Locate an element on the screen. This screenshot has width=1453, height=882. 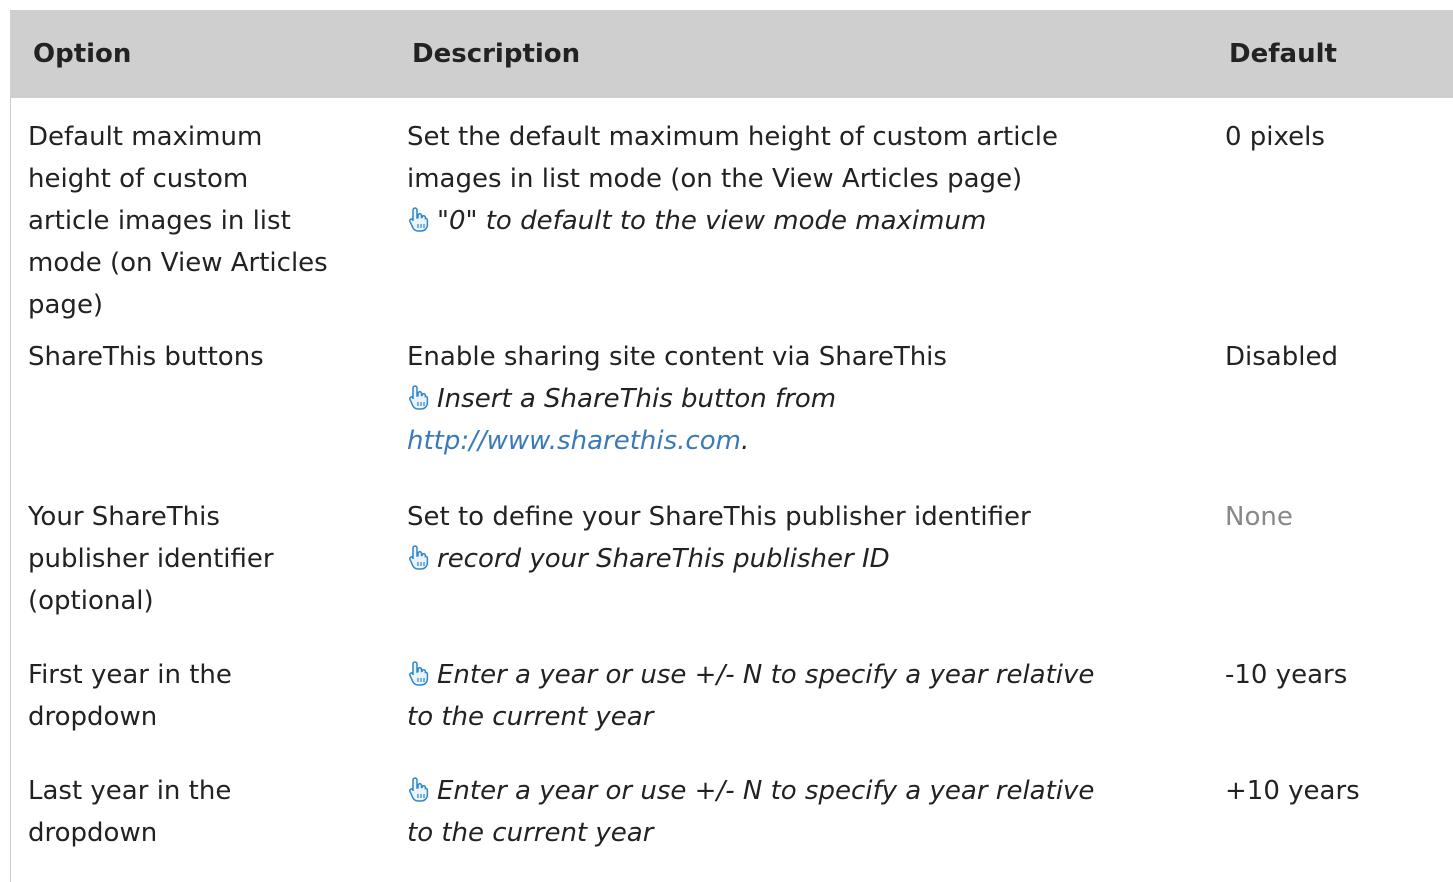
hint-text: "0" to default to the view mode maximum is located at coordinates (712, 221).